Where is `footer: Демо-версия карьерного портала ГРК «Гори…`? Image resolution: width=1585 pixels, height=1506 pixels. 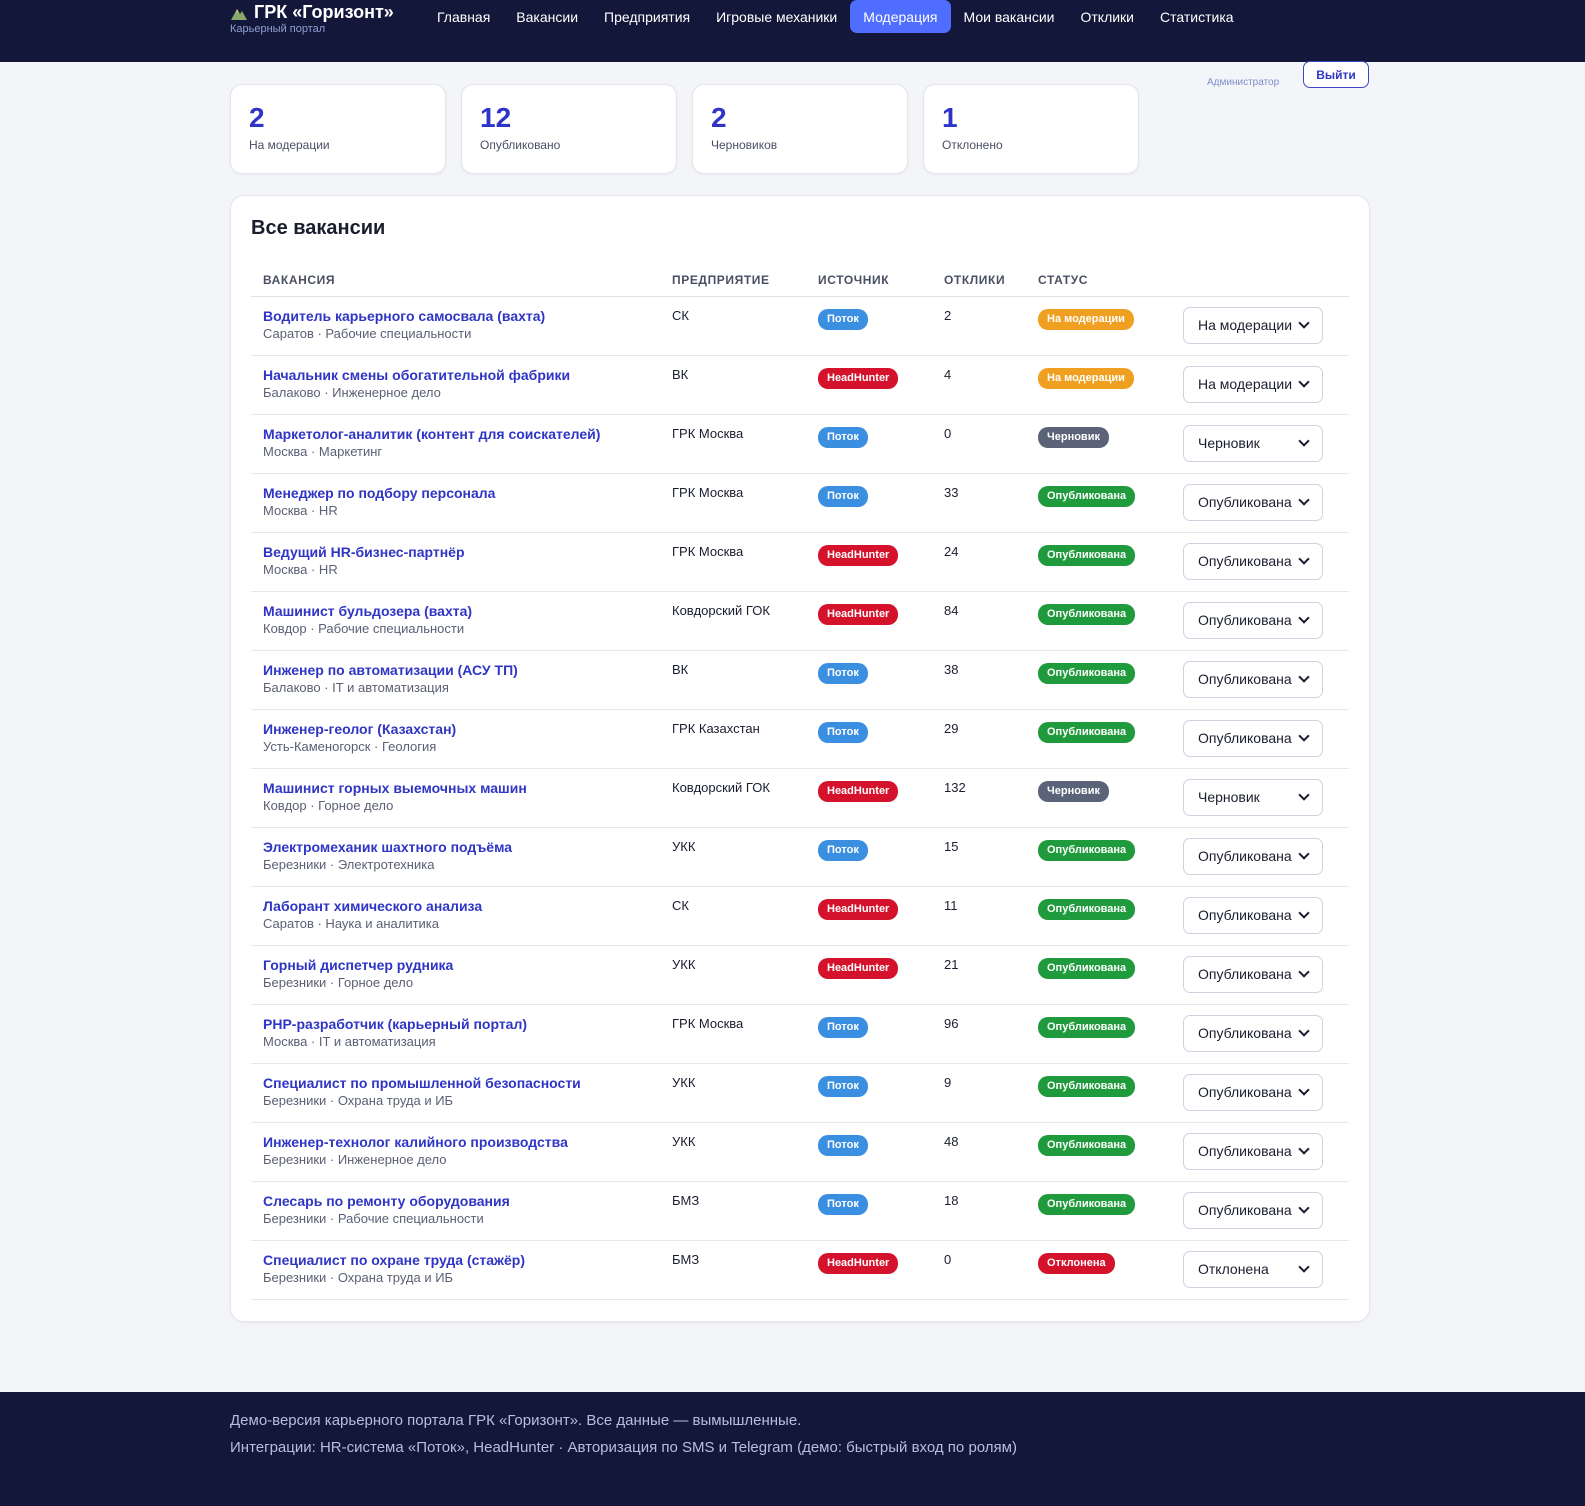 footer: Демо-версия карьерного портала ГРК «Гори… is located at coordinates (792, 1449).